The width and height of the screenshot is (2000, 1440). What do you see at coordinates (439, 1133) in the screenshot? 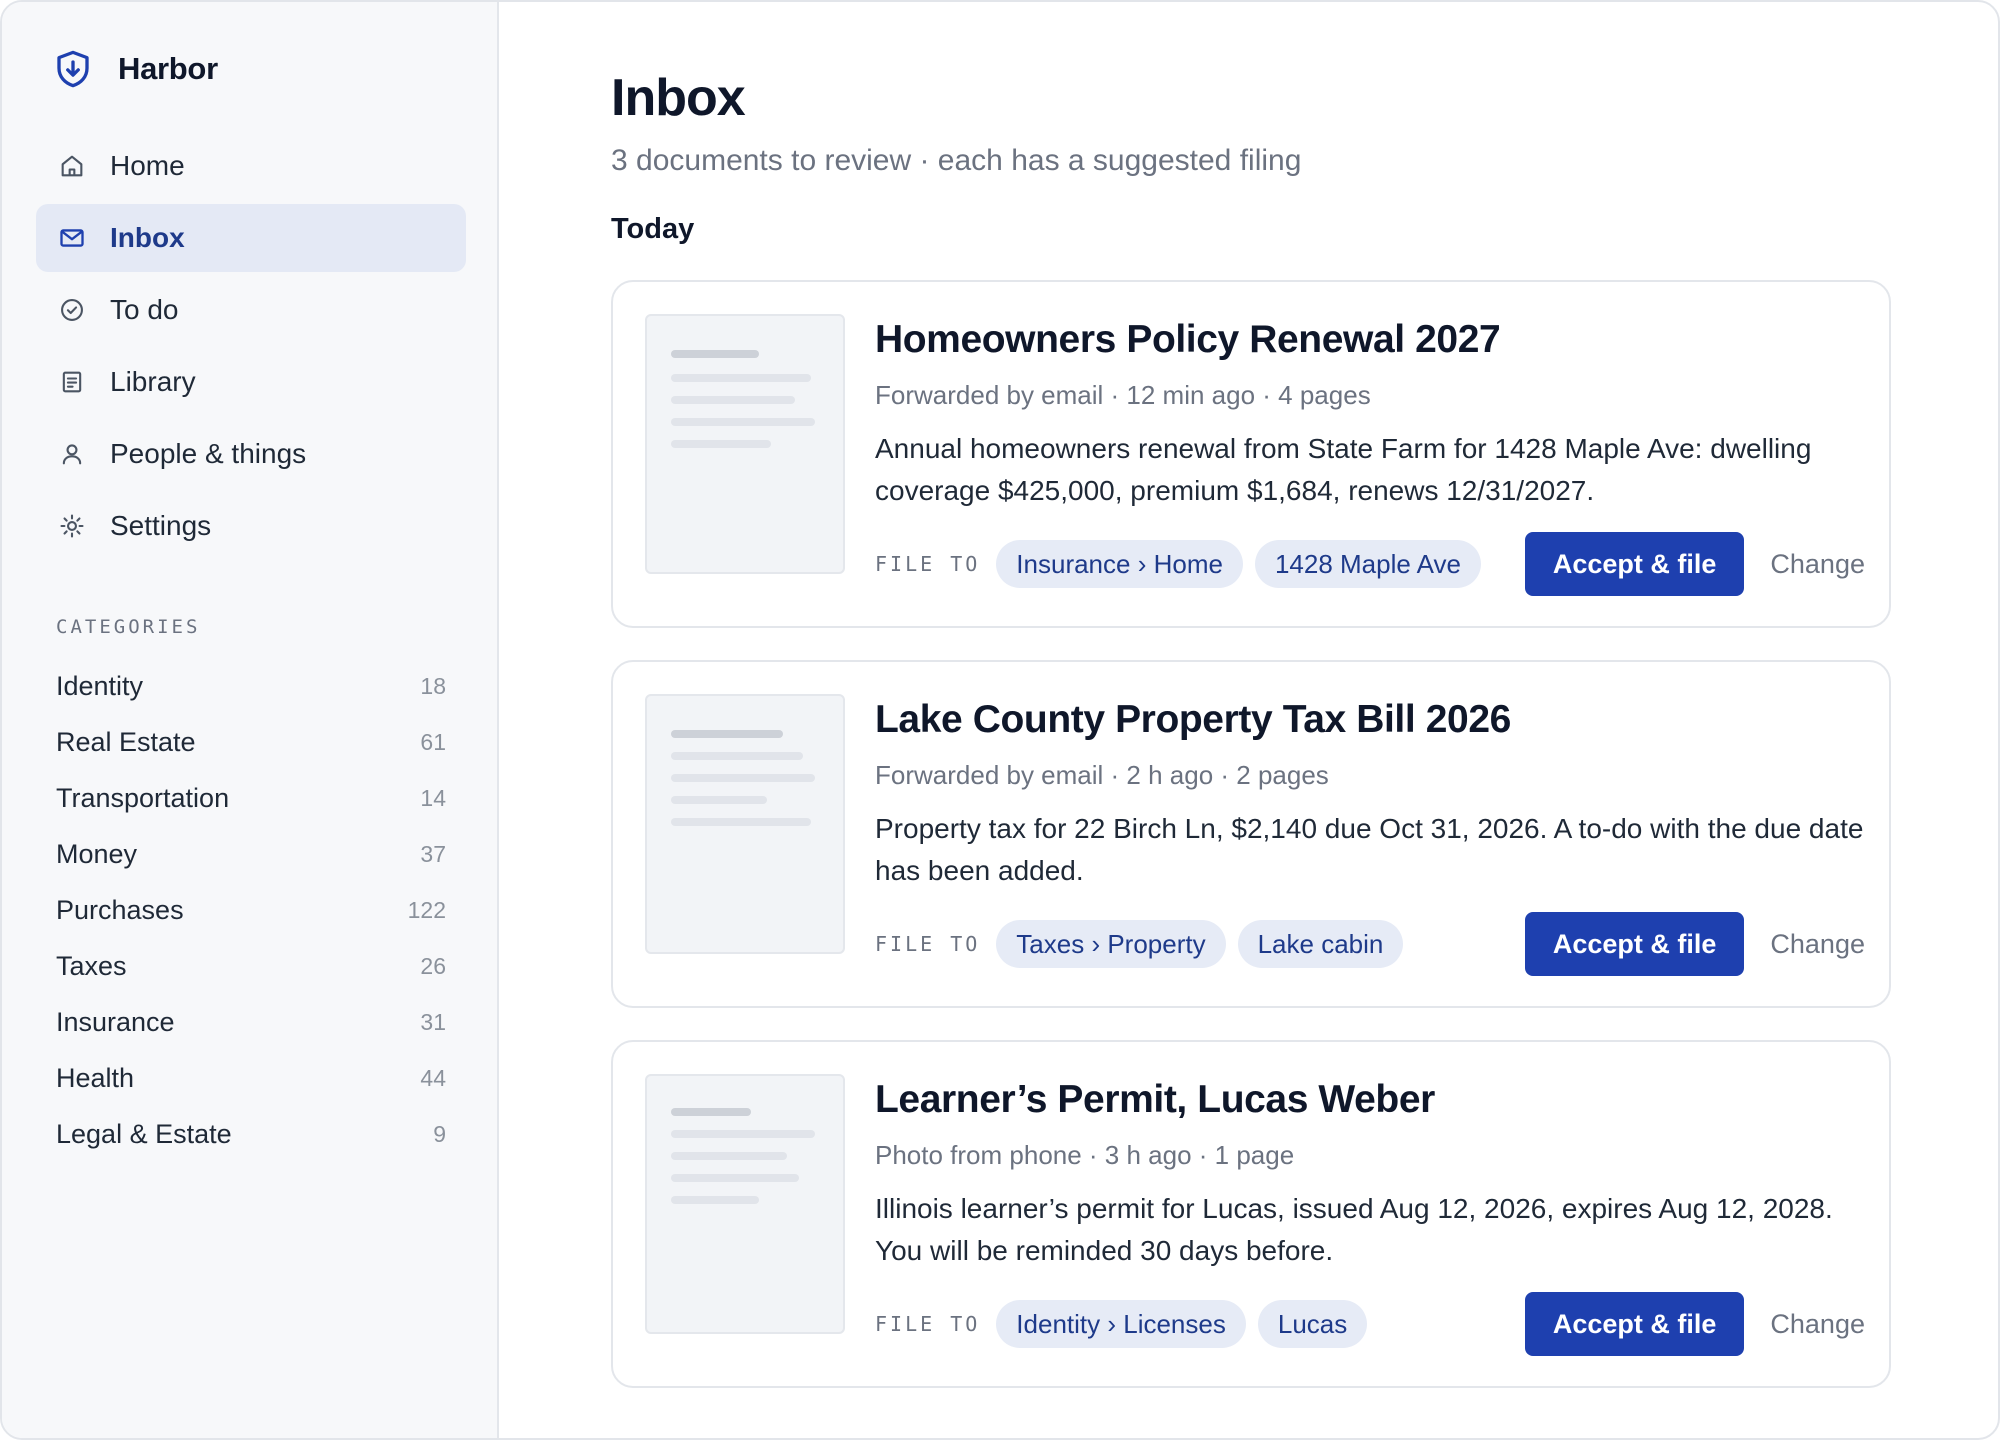
I see `category-count: 9` at bounding box center [439, 1133].